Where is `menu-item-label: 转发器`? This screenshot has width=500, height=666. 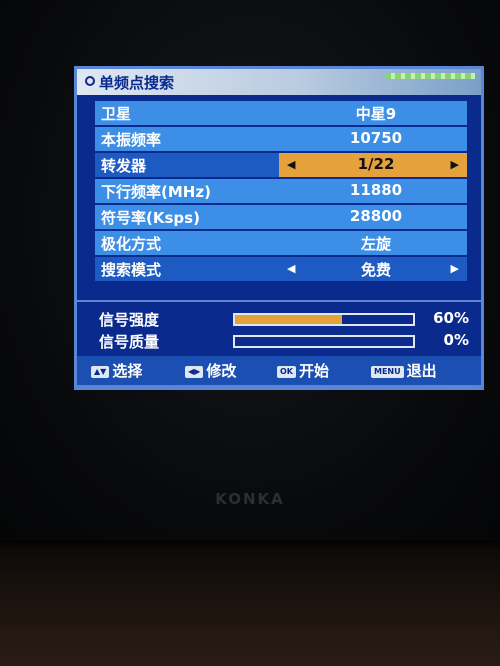 menu-item-label: 转发器 is located at coordinates (124, 166).